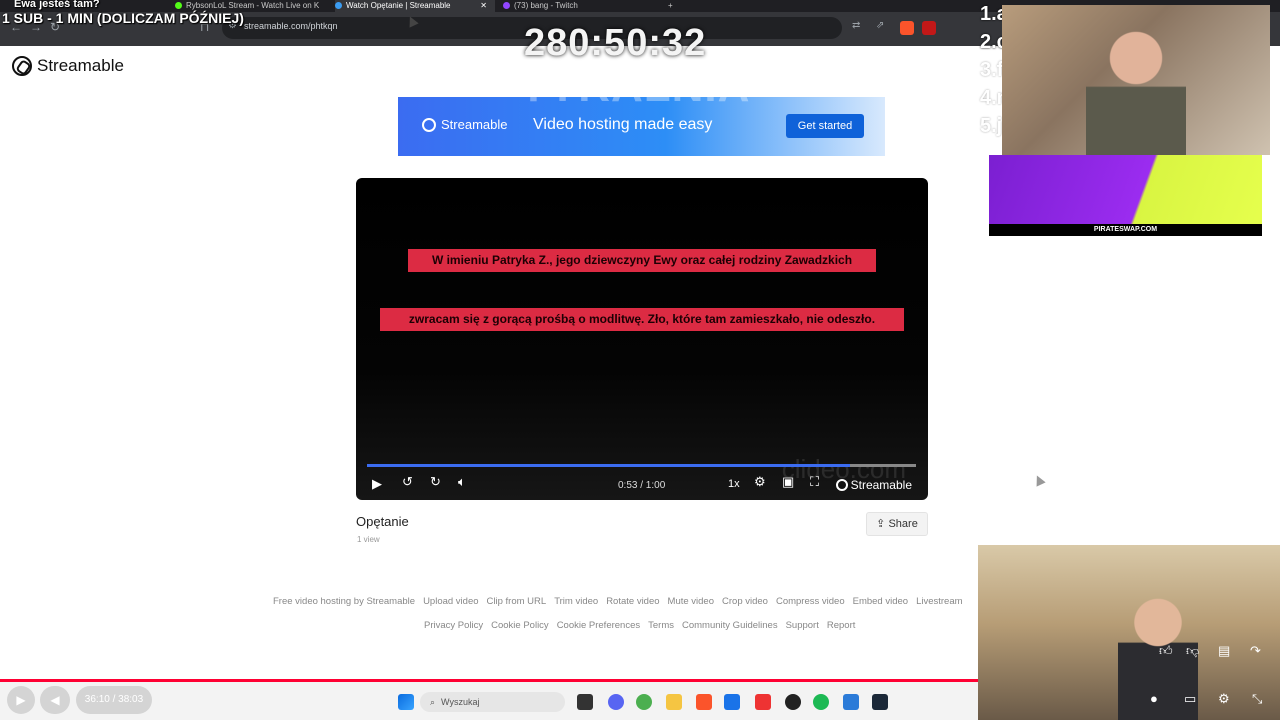 The height and width of the screenshot is (720, 1280). Describe the element at coordinates (609, 465) in the screenshot. I see `video-progress-fill` at that location.